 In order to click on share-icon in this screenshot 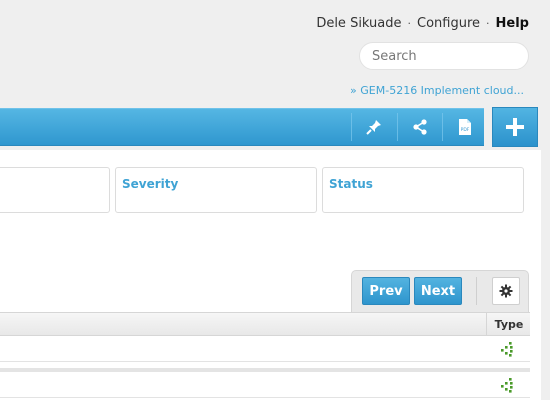, I will do `click(420, 127)`.